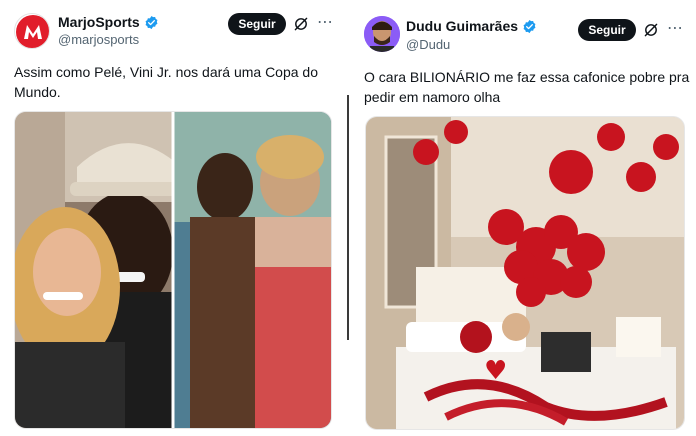 The height and width of the screenshot is (436, 696). Describe the element at coordinates (462, 26) in the screenshot. I see `author-display-name: Dudu Guimarães` at that location.